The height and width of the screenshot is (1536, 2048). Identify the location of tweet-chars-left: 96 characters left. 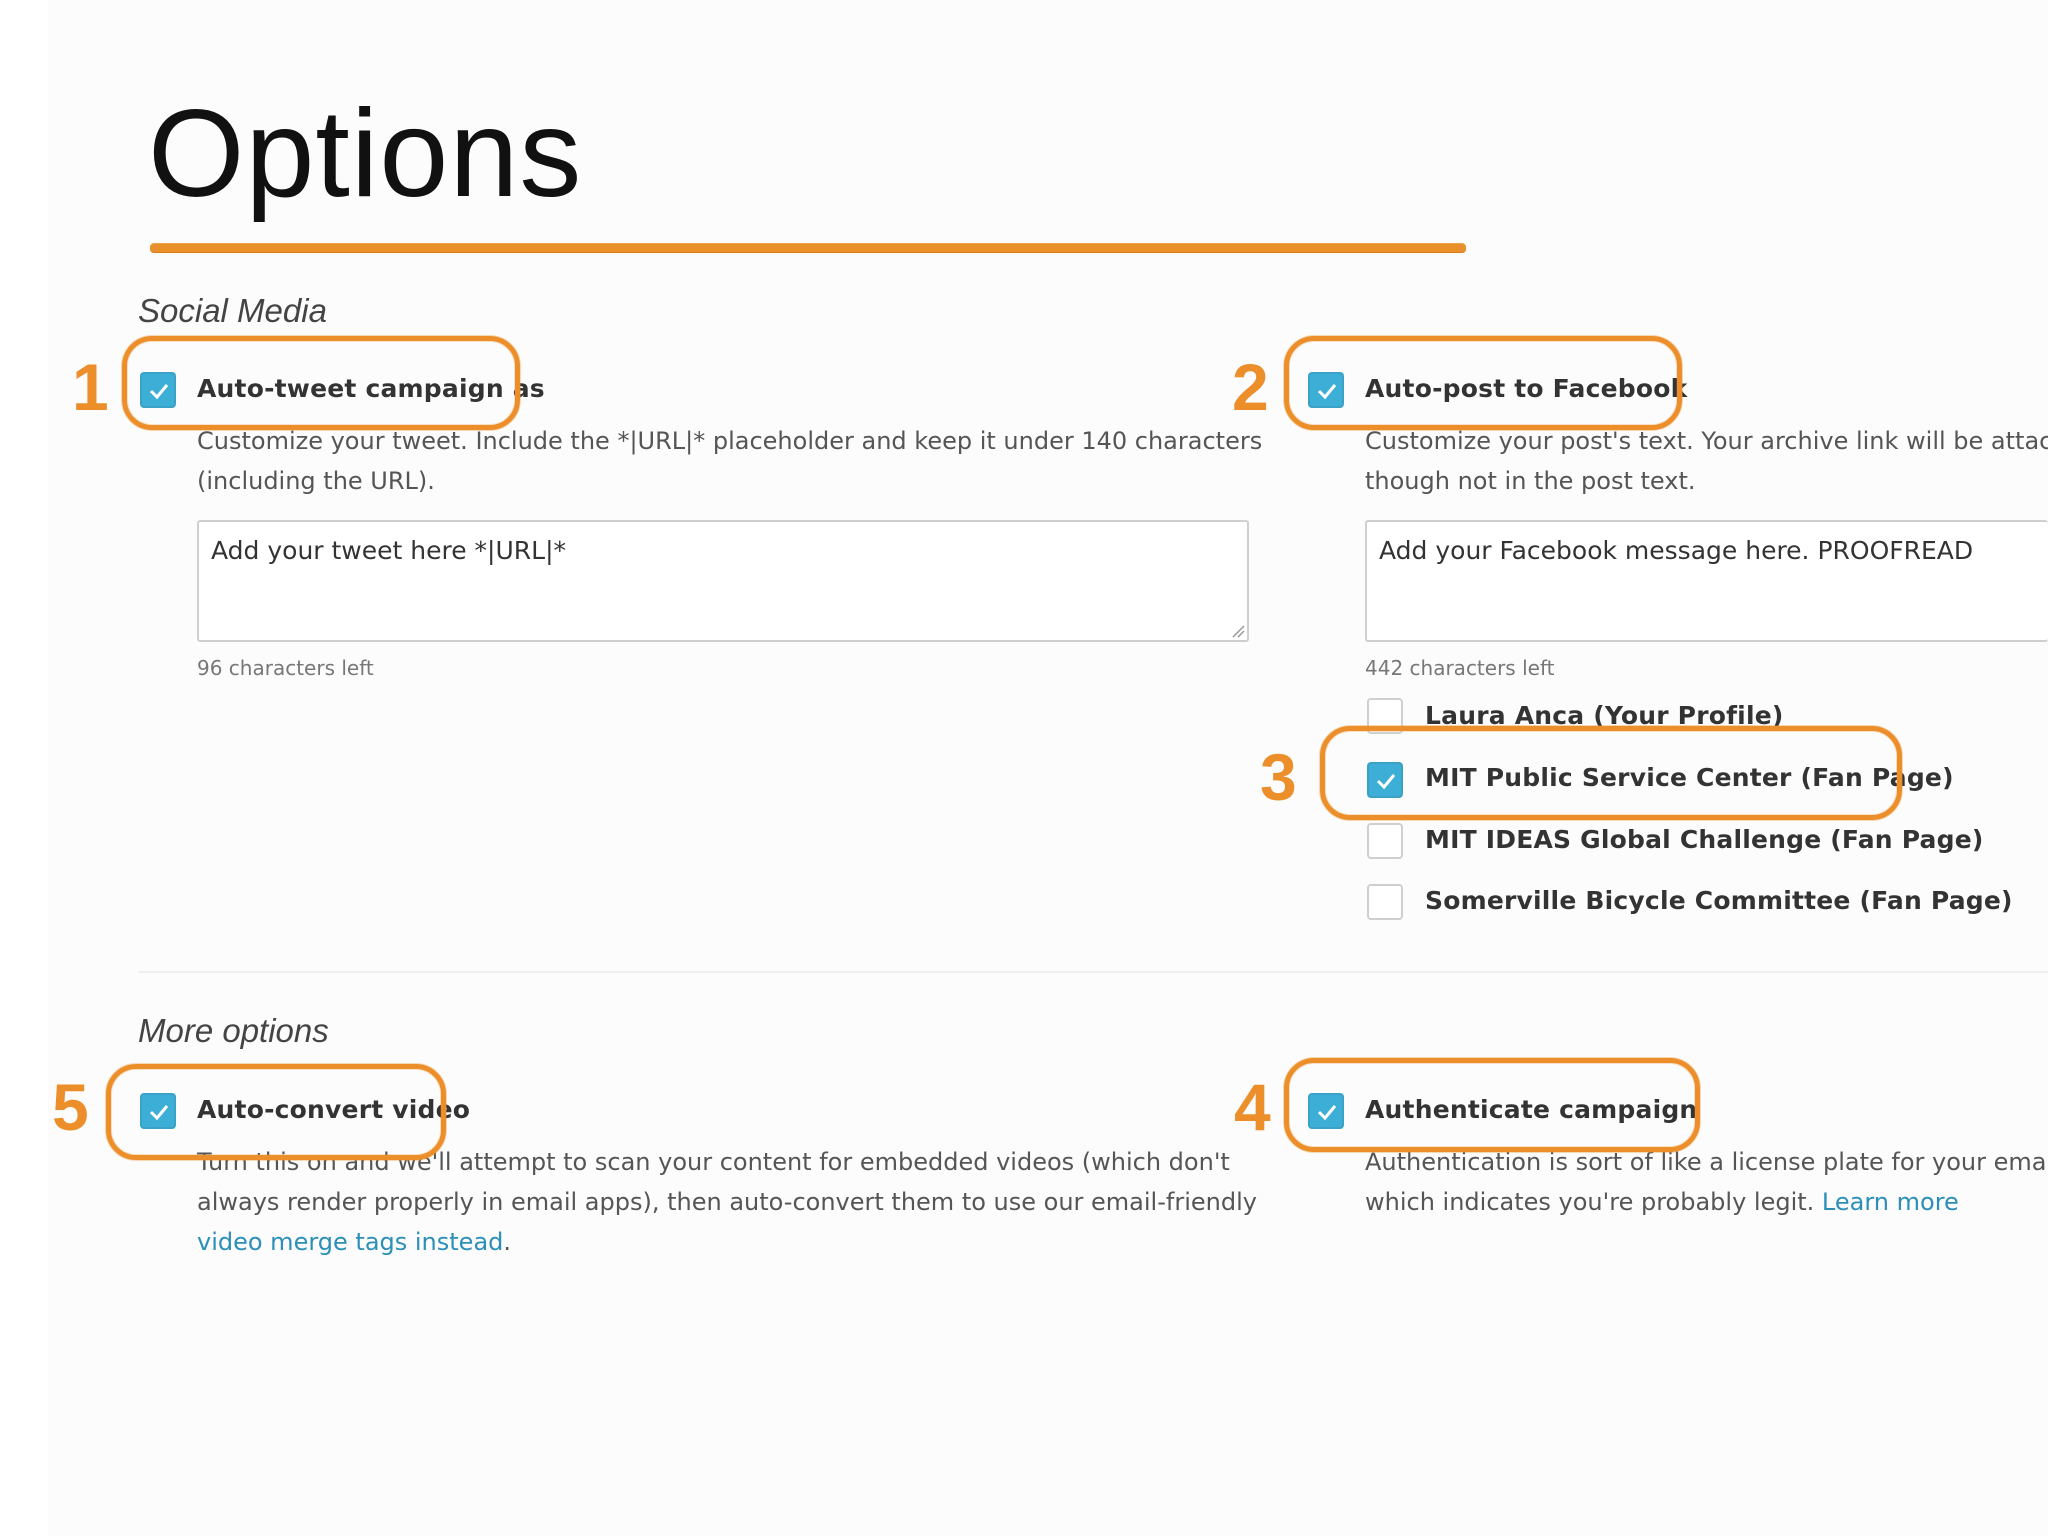
(285, 668).